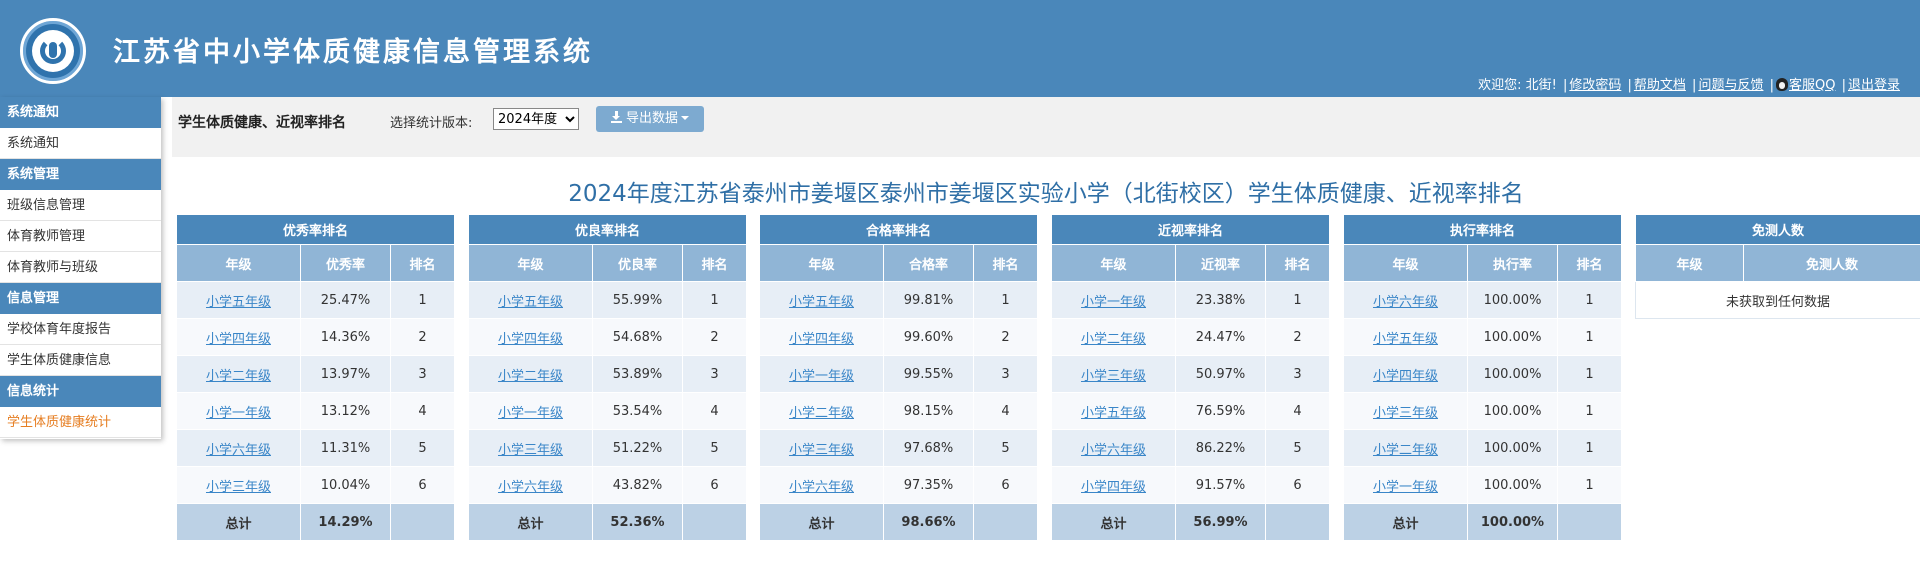 Image resolution: width=1920 pixels, height=580 pixels. Describe the element at coordinates (1874, 85) in the screenshot. I see `logout-link: 退出登录` at that location.